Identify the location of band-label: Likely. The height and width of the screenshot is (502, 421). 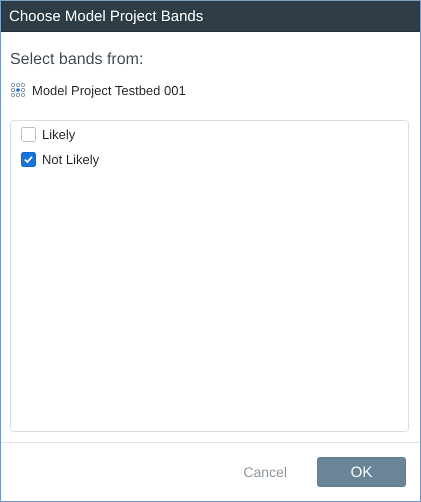
(59, 134).